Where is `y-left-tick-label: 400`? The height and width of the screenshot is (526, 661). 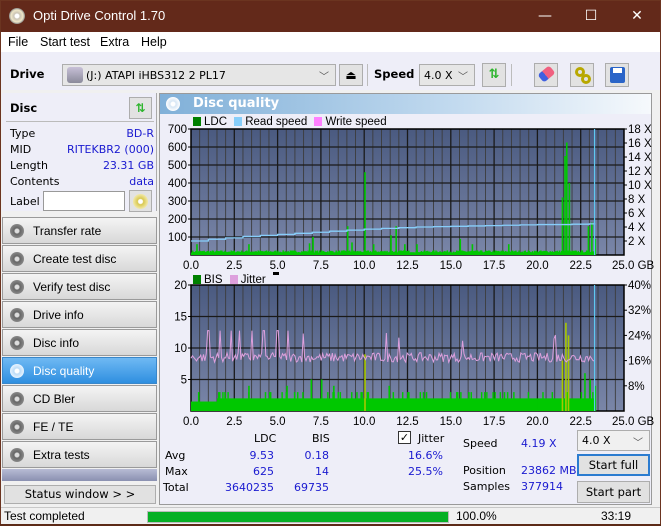 y-left-tick-label: 400 is located at coordinates (177, 184).